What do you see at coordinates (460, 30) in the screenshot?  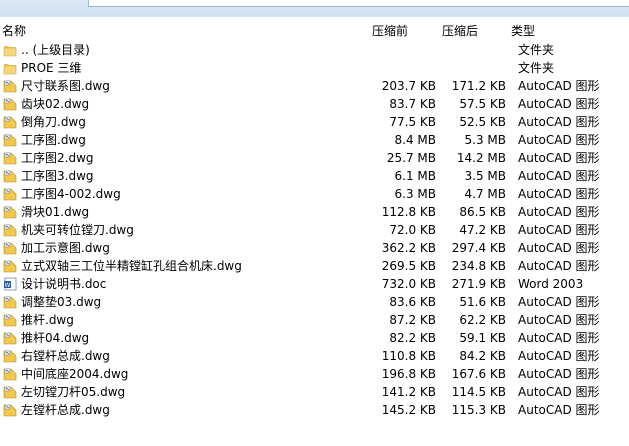 I see `column-header-after: 压缩后` at bounding box center [460, 30].